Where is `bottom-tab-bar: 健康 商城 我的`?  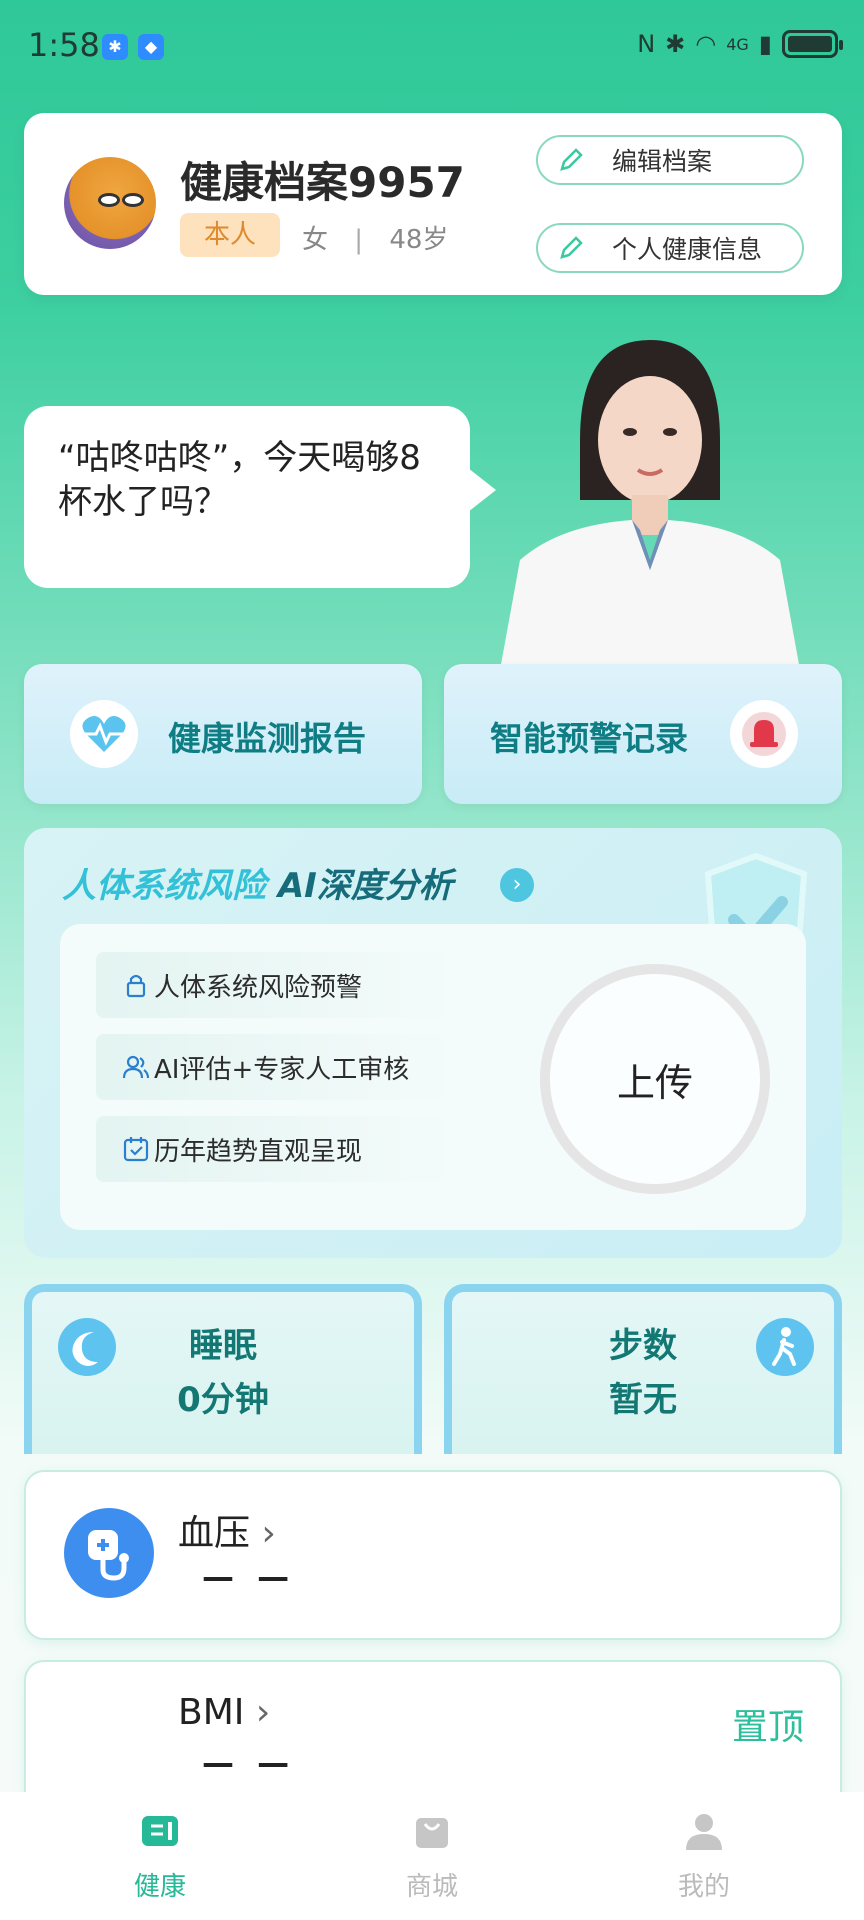 bottom-tab-bar: 健康 商城 我的 is located at coordinates (432, 1856).